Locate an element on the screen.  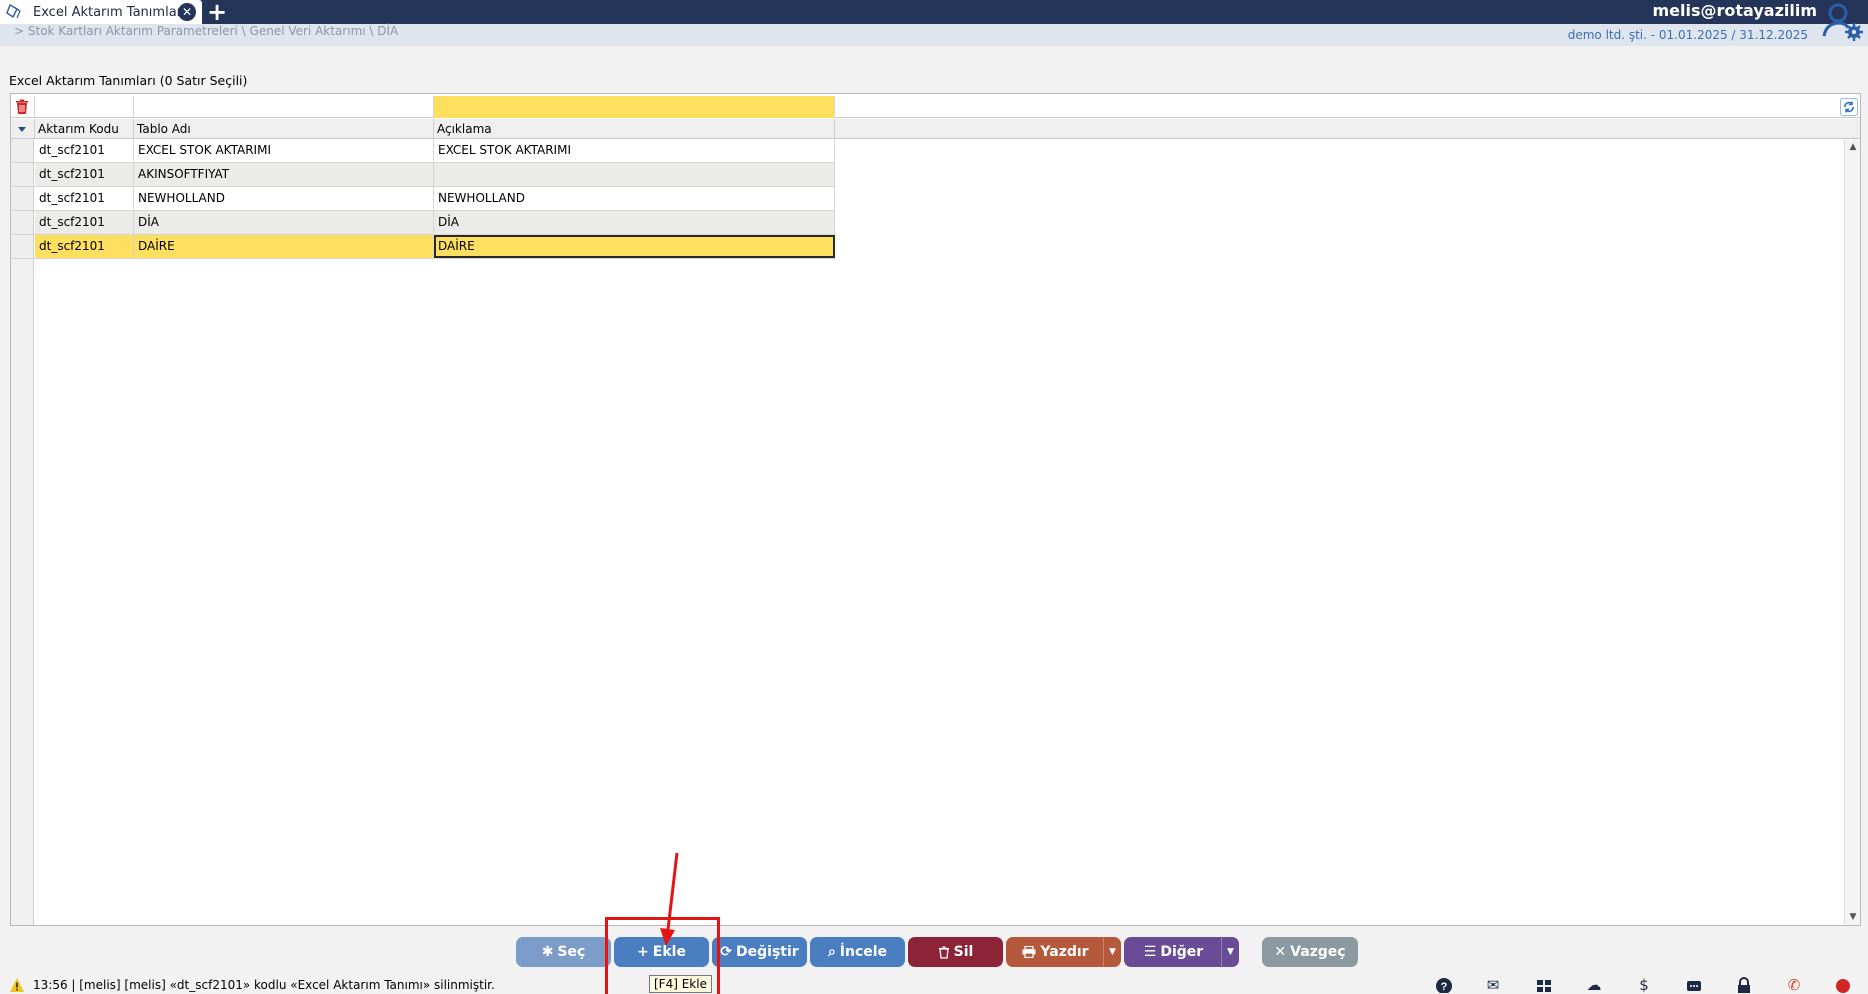
print-button-label: Yazdır is located at coordinates (1064, 952).